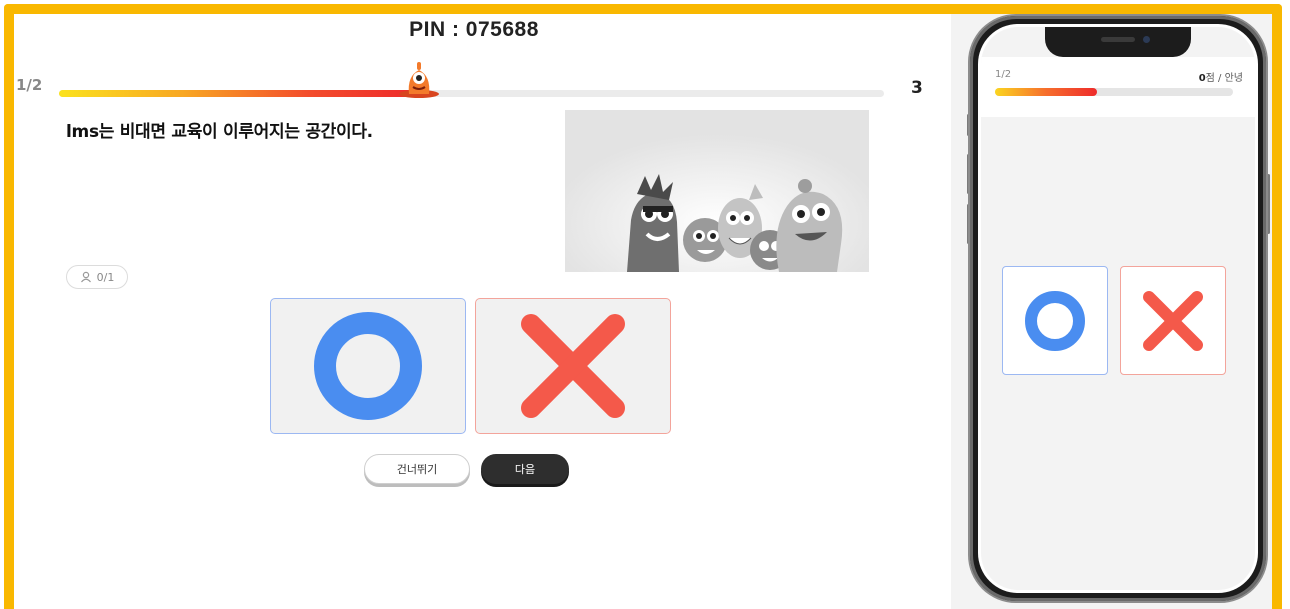  Describe the element at coordinates (1118, 87) in the screenshot. I see `phone-header: 1/2 0점 / 안녕` at that location.